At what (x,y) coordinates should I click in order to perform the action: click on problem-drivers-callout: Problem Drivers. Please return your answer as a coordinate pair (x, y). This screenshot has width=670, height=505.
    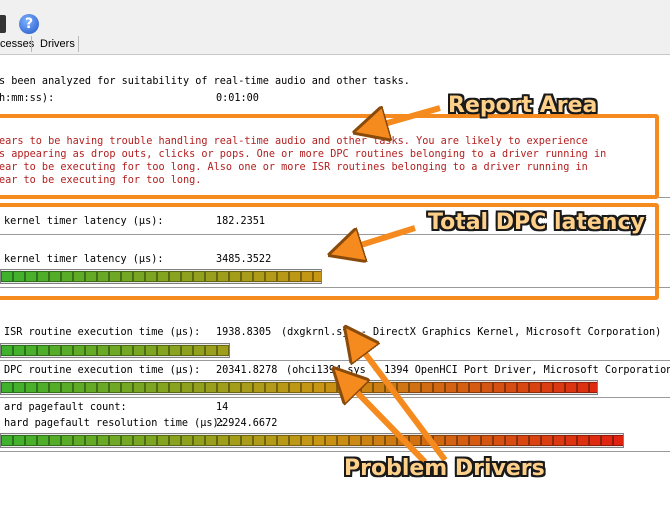
    Looking at the image, I should click on (444, 468).